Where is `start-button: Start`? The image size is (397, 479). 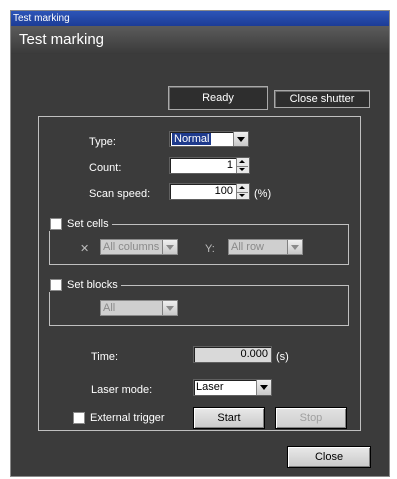 start-button: Start is located at coordinates (229, 418).